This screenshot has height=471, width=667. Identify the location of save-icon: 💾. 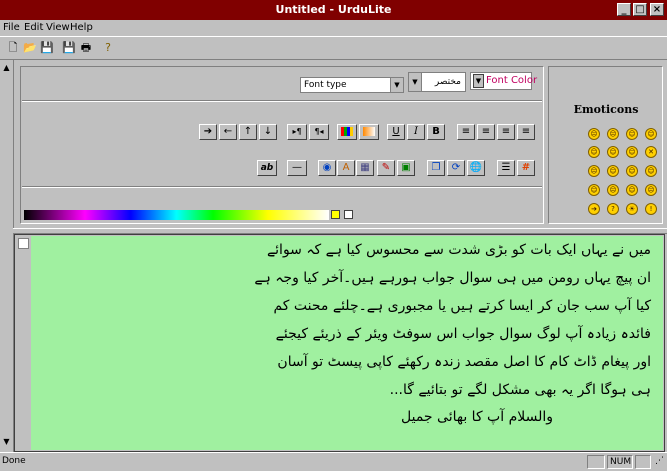
(47, 48).